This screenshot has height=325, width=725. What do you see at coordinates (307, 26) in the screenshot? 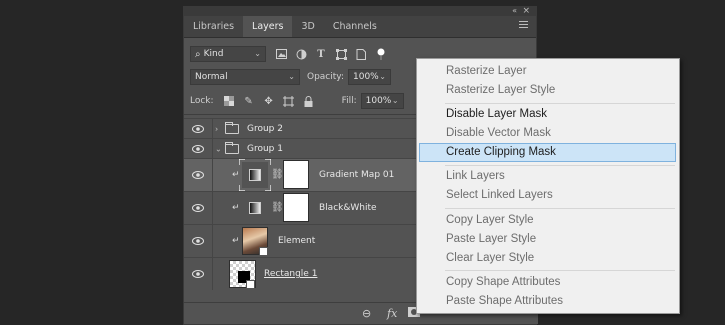
I see `tab-3d: 3D` at bounding box center [307, 26].